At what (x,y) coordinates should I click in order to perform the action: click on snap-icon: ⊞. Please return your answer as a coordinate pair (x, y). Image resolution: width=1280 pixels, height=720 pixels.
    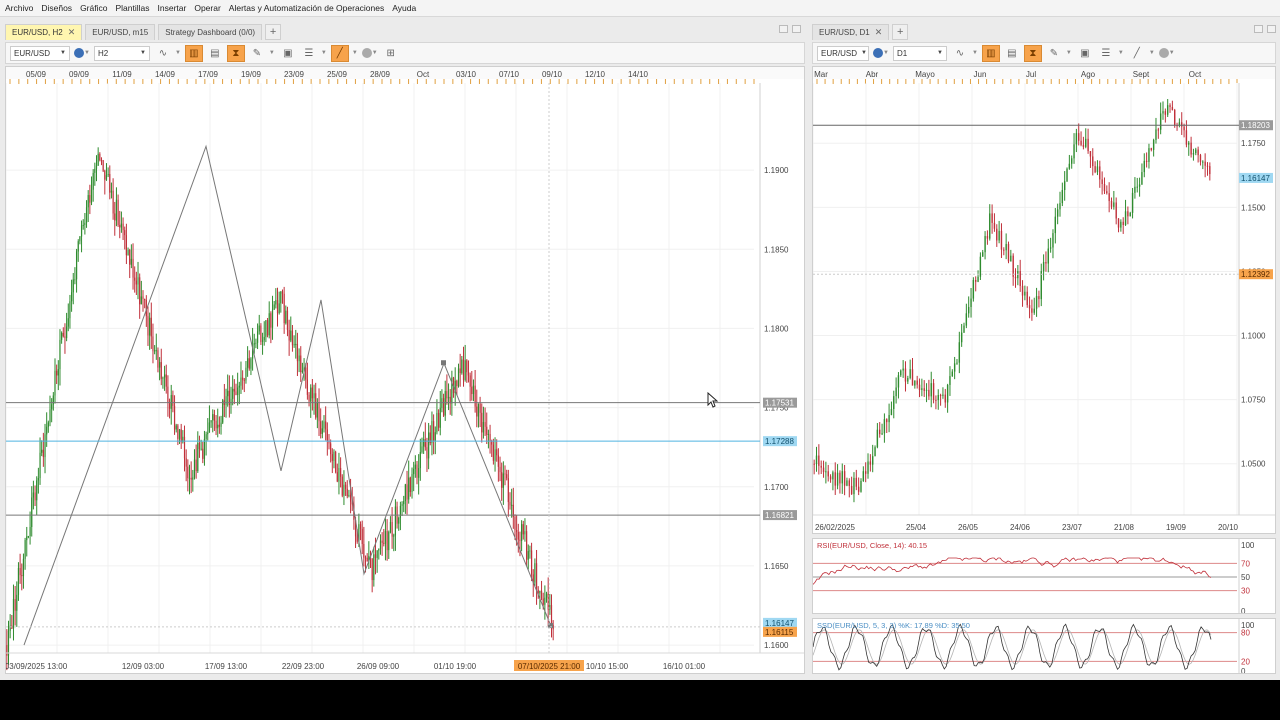
    Looking at the image, I should click on (391, 53).